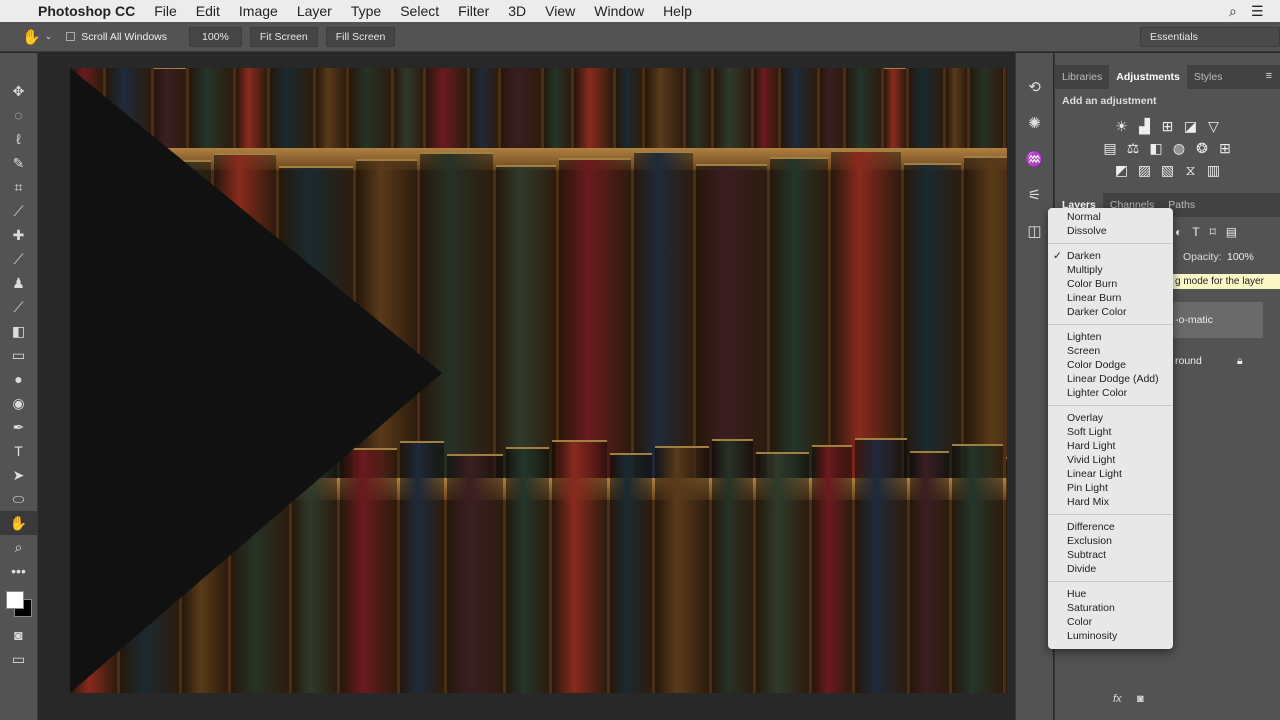 This screenshot has height=720, width=1280. I want to click on tab-styles: Styles, so click(1208, 77).